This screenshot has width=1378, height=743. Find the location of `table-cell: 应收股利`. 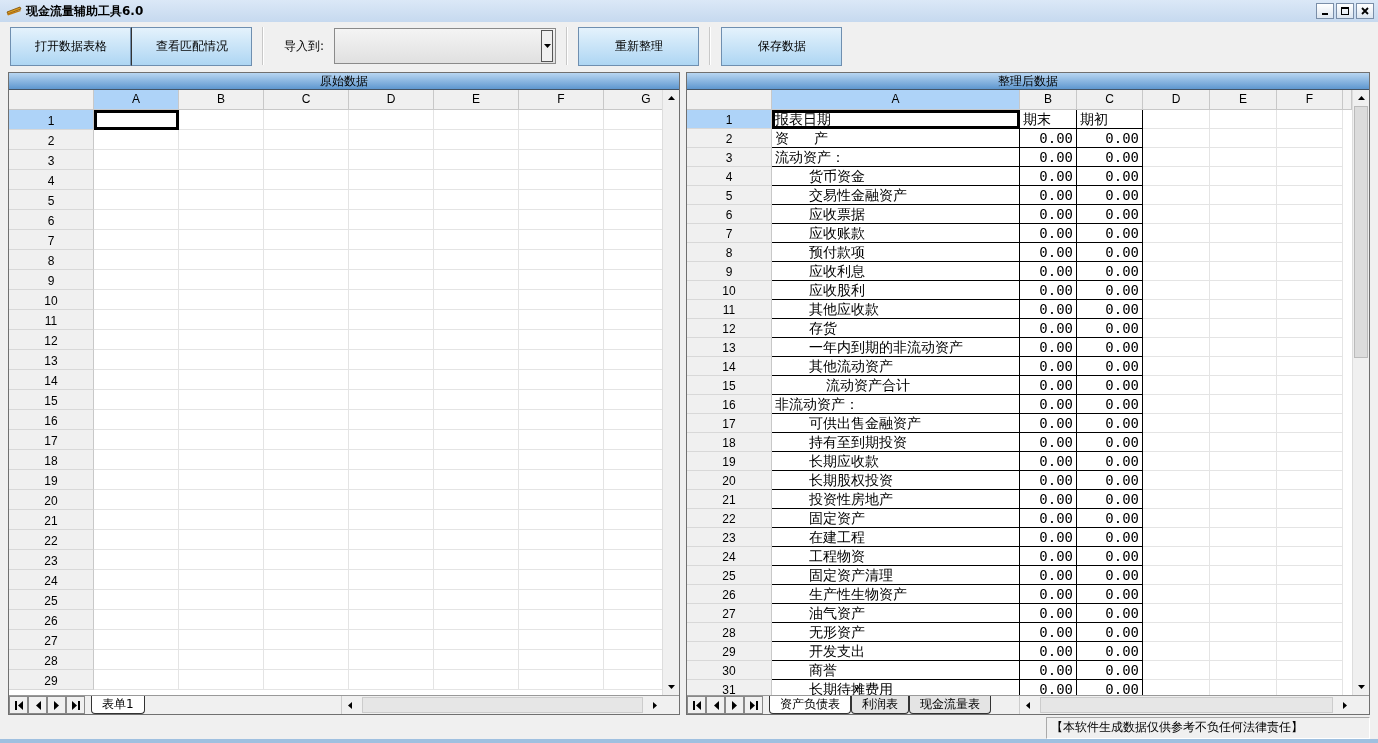

table-cell: 应收股利 is located at coordinates (896, 290).